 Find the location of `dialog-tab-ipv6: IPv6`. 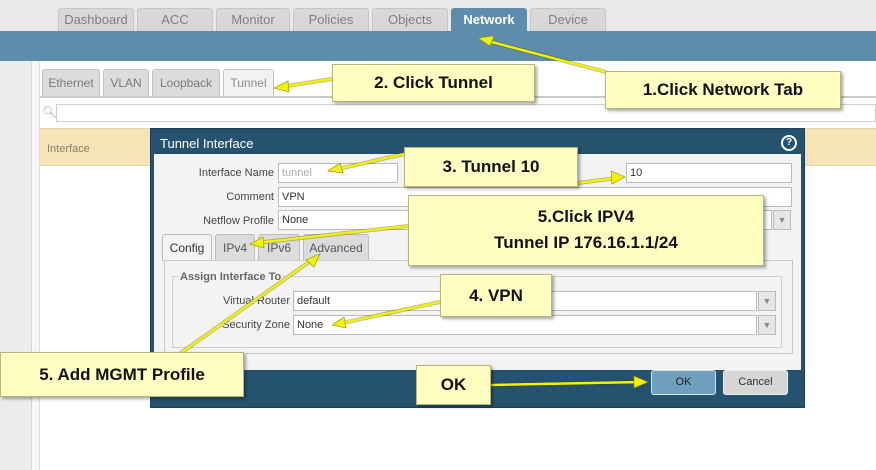

dialog-tab-ipv6: IPv6 is located at coordinates (279, 247).